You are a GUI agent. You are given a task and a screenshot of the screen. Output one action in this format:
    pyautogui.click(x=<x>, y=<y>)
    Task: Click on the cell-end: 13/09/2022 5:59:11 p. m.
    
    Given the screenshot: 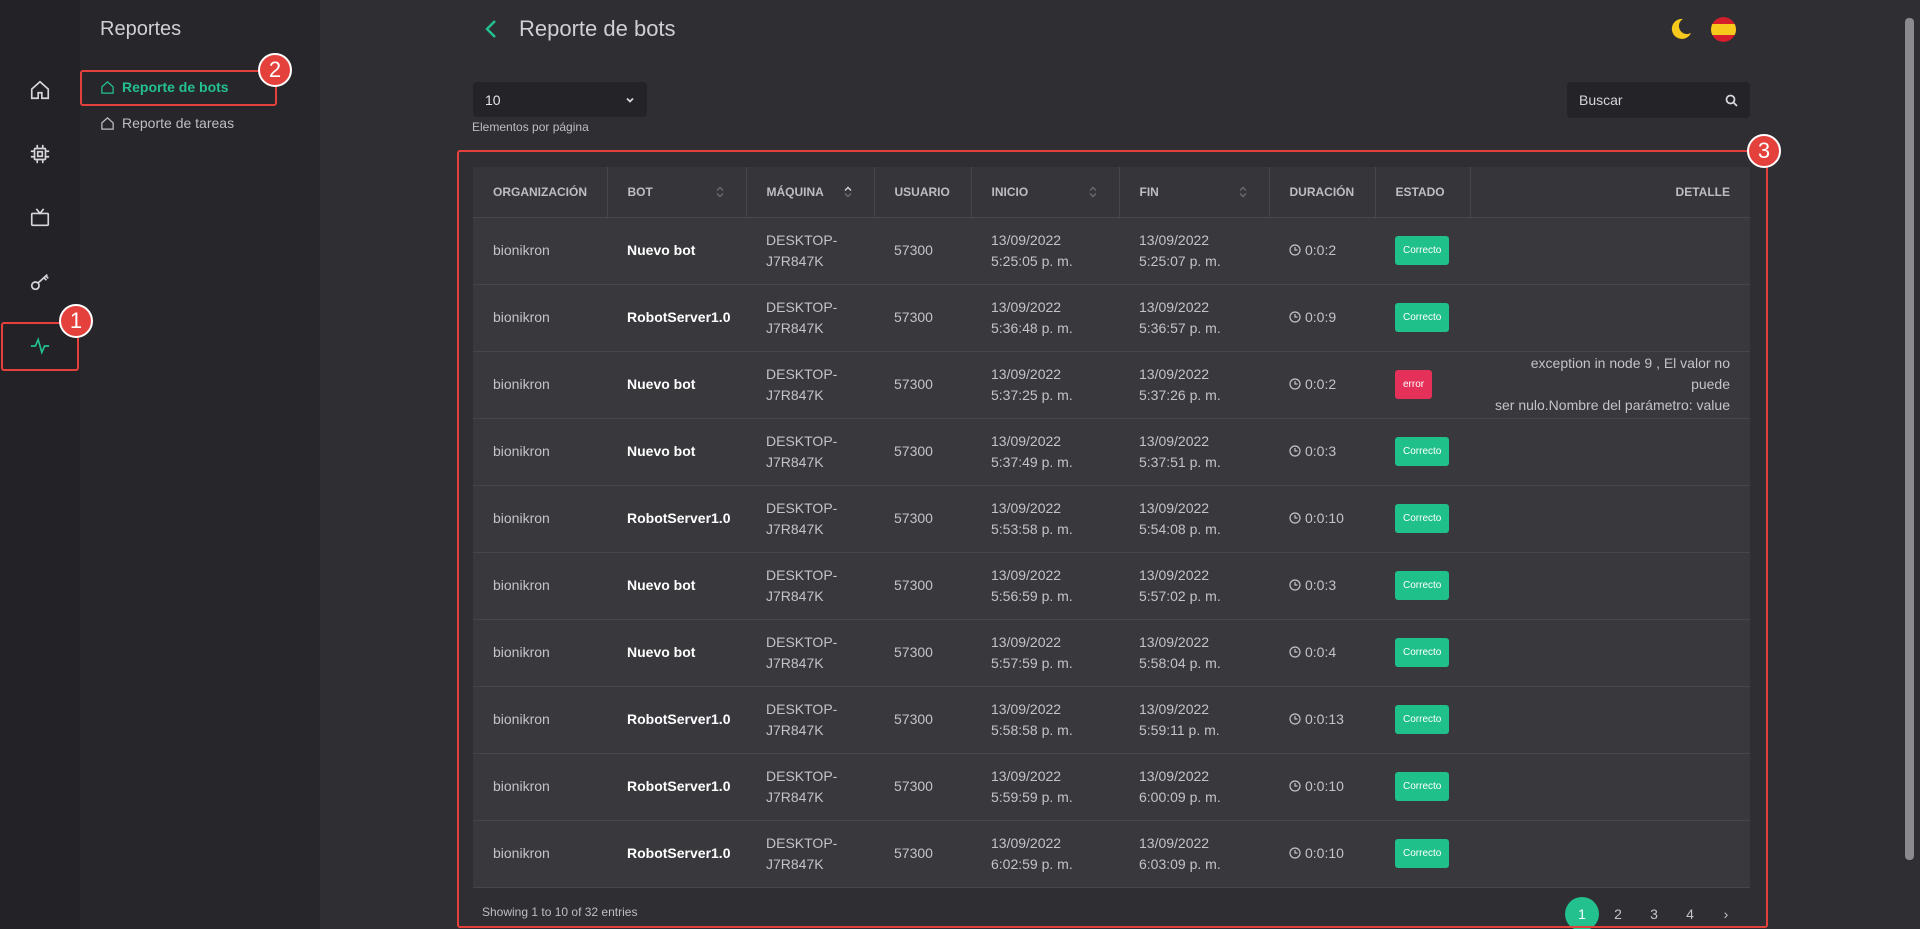 What is the action you would take?
    pyautogui.click(x=1194, y=720)
    